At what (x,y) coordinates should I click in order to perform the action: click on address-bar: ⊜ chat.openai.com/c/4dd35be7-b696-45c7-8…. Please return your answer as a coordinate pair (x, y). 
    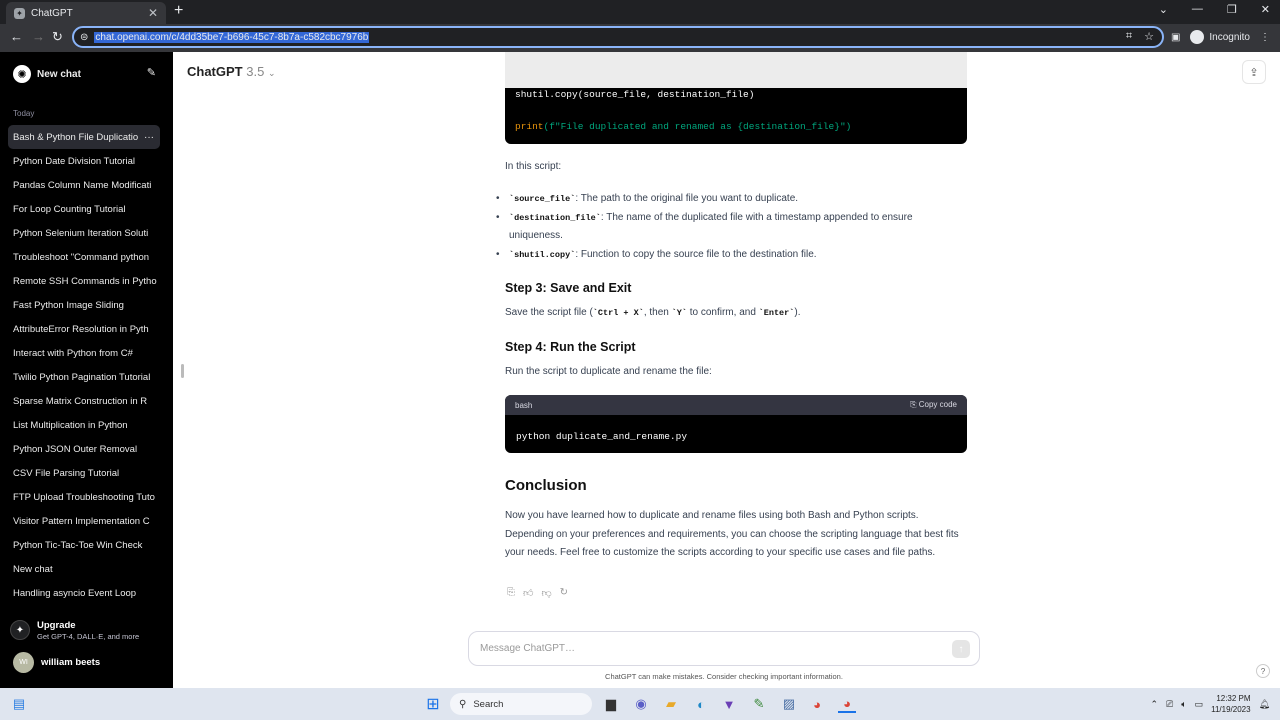
    Looking at the image, I should click on (618, 37).